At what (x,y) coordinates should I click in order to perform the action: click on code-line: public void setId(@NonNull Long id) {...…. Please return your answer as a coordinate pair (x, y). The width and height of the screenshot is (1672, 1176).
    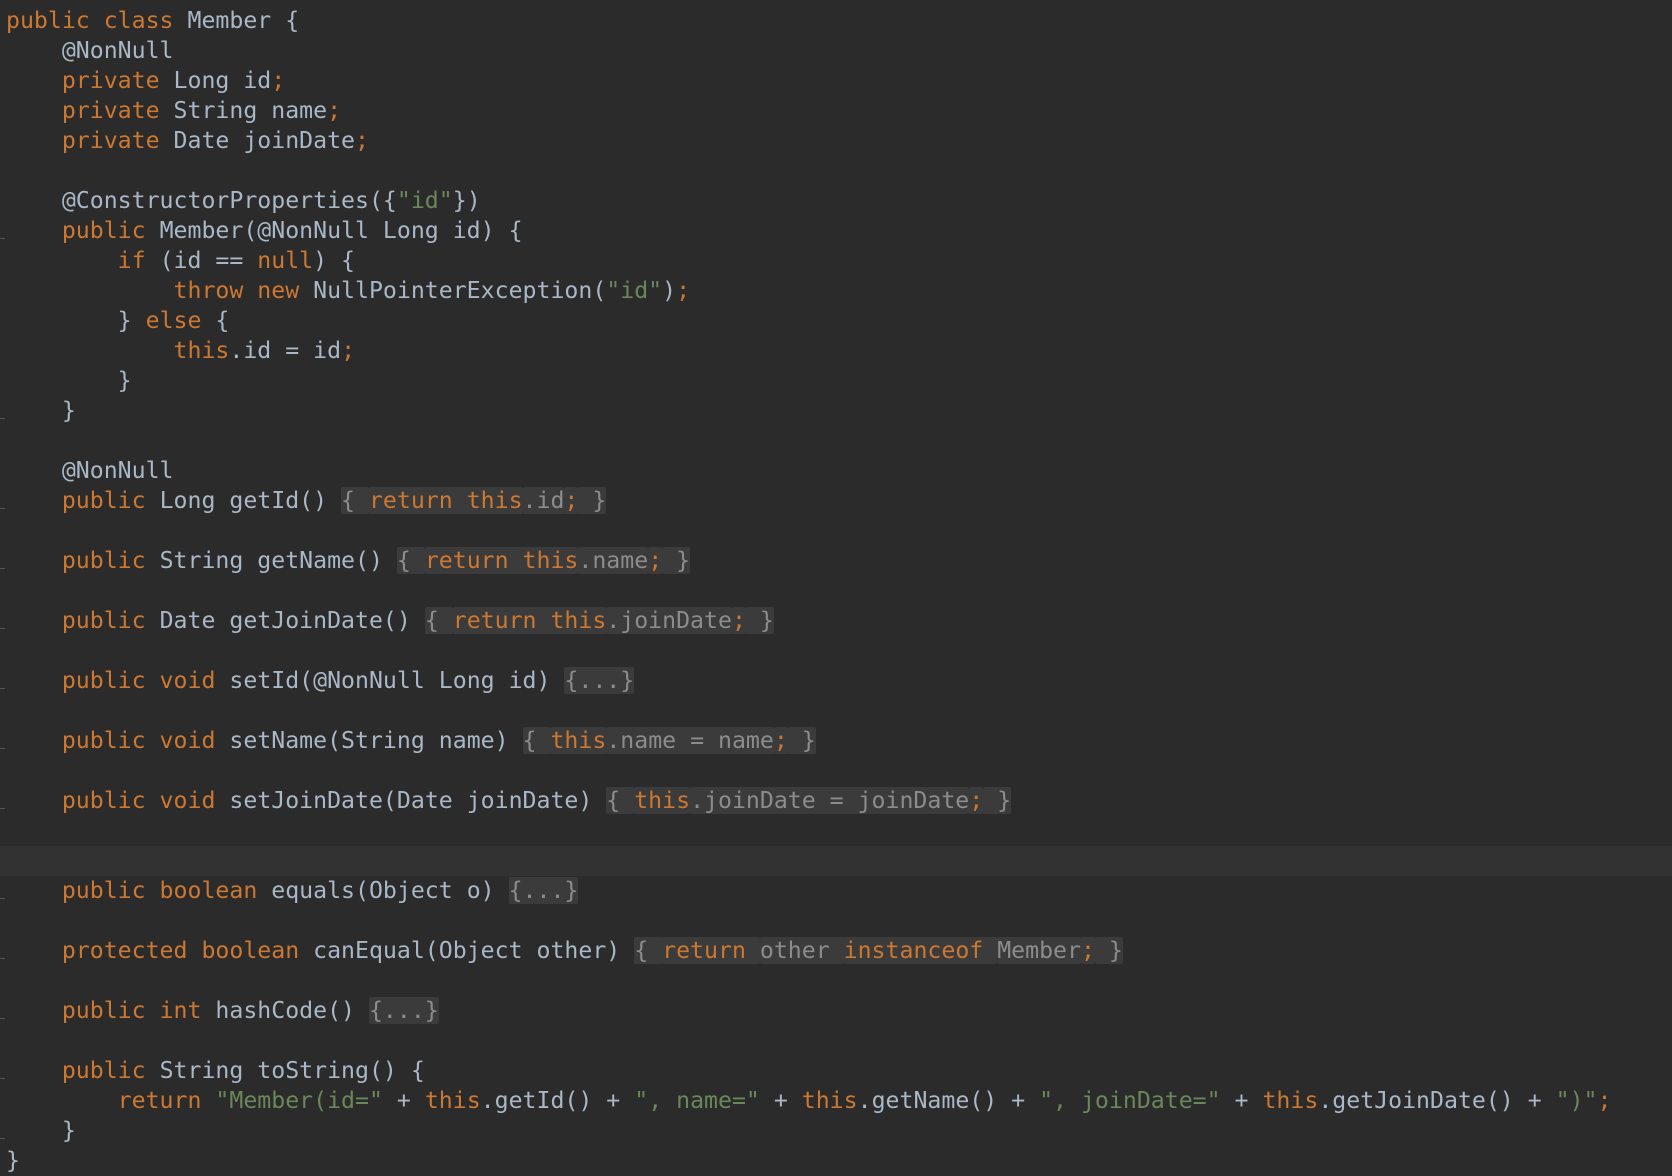
    Looking at the image, I should click on (836, 681).